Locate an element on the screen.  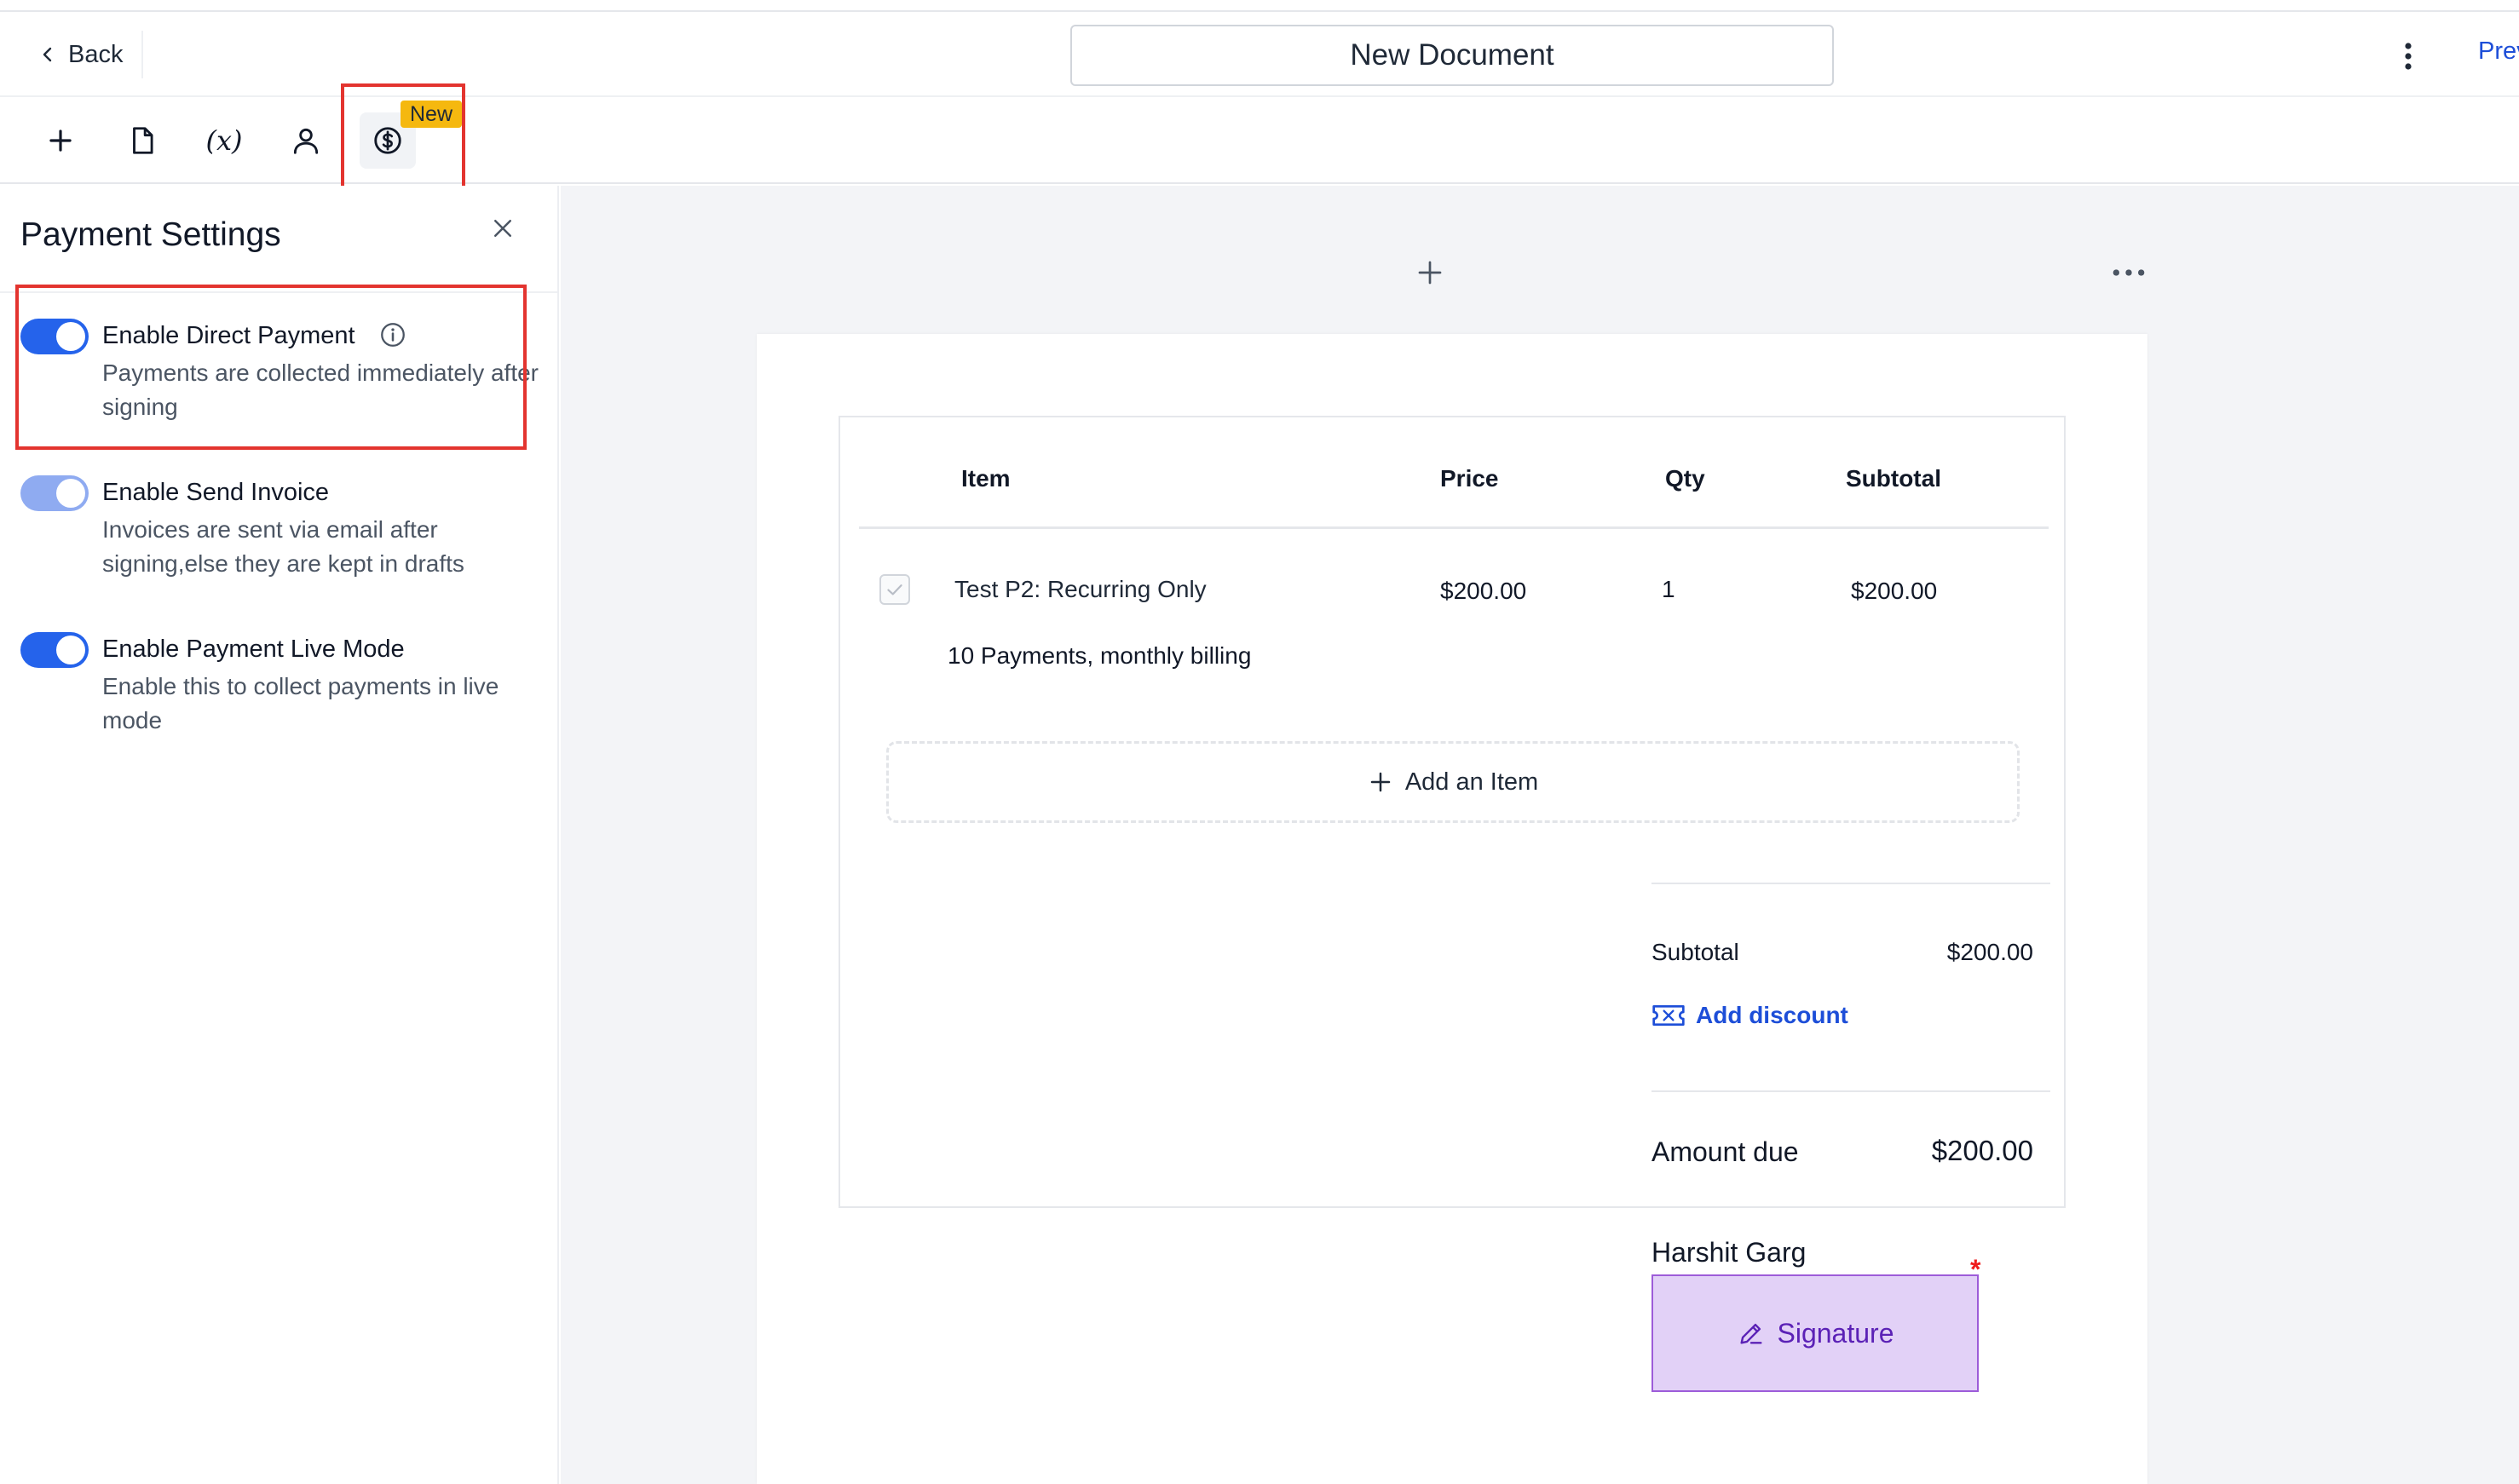
add-item-button: Add an Item is located at coordinates (1453, 782).